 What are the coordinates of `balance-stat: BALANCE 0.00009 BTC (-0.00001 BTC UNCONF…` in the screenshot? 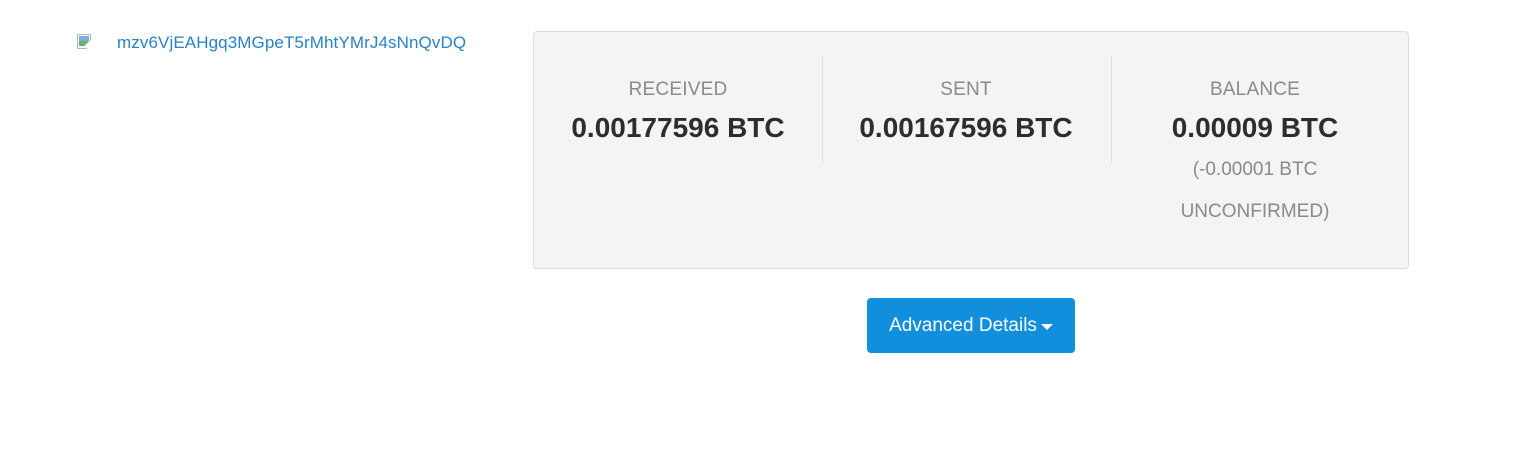 It's located at (1255, 144).